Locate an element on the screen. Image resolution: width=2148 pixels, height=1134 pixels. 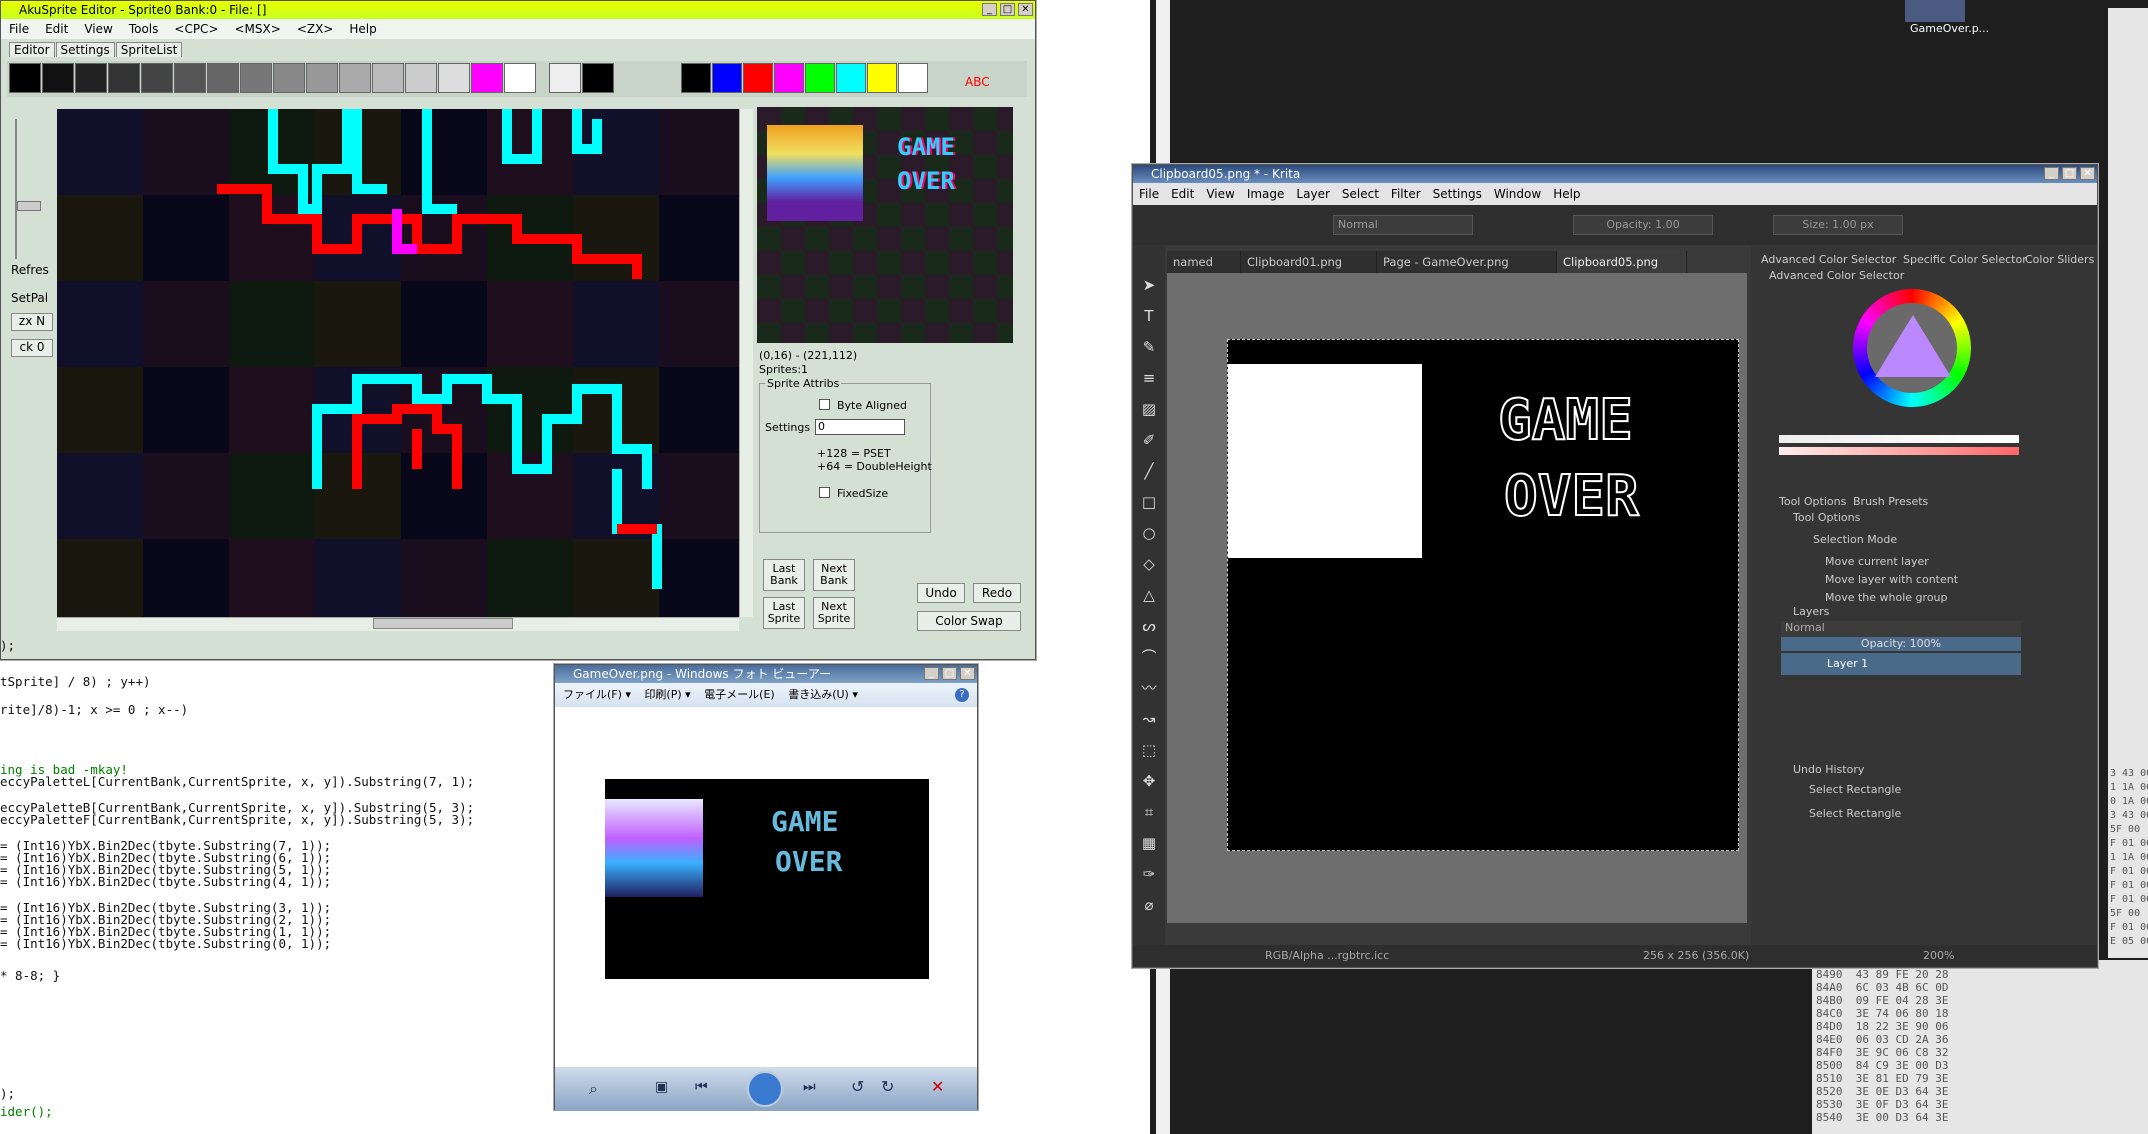
close-button: ✕ is located at coordinates (1025, 9).